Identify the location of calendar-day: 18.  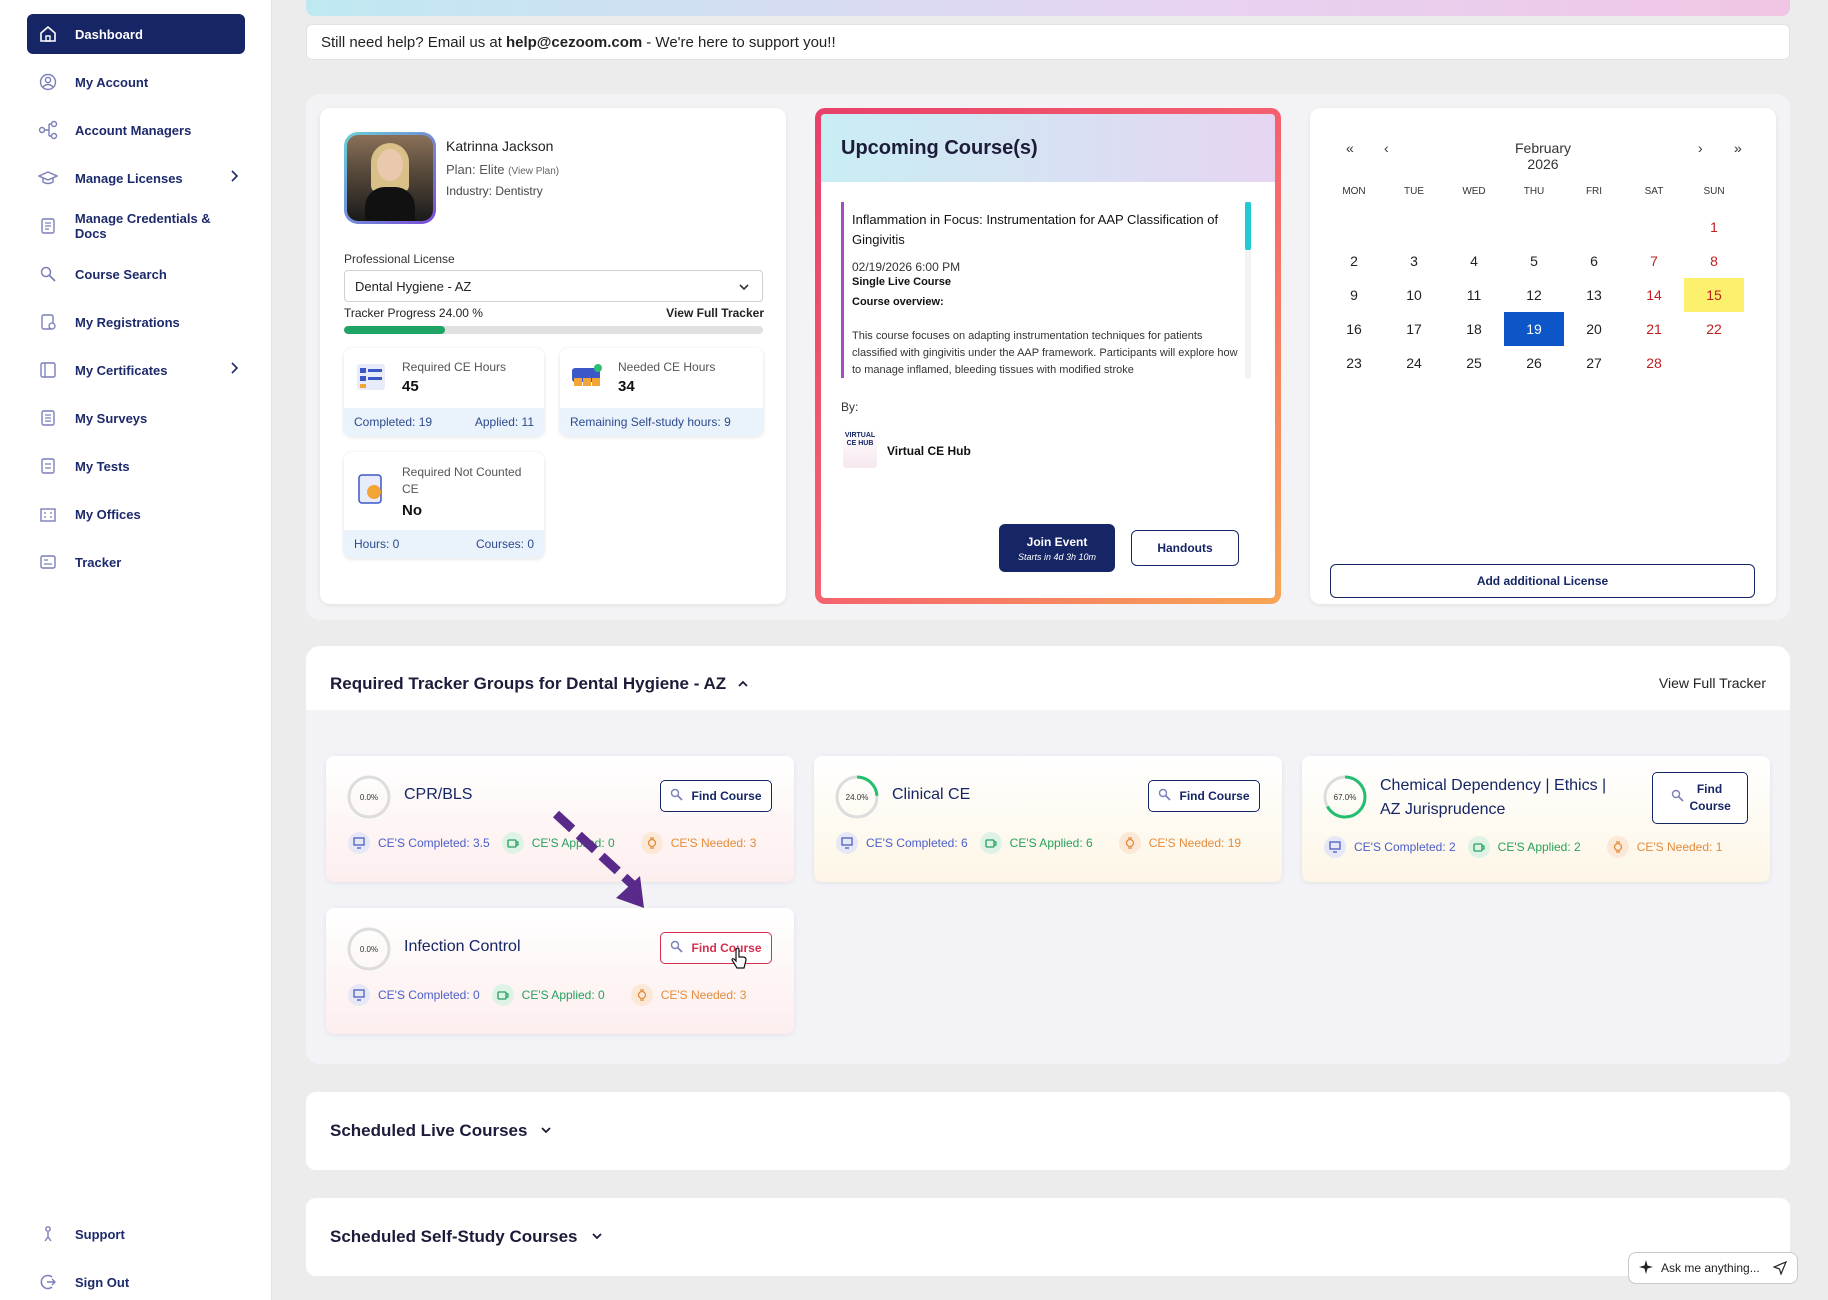
(1474, 329).